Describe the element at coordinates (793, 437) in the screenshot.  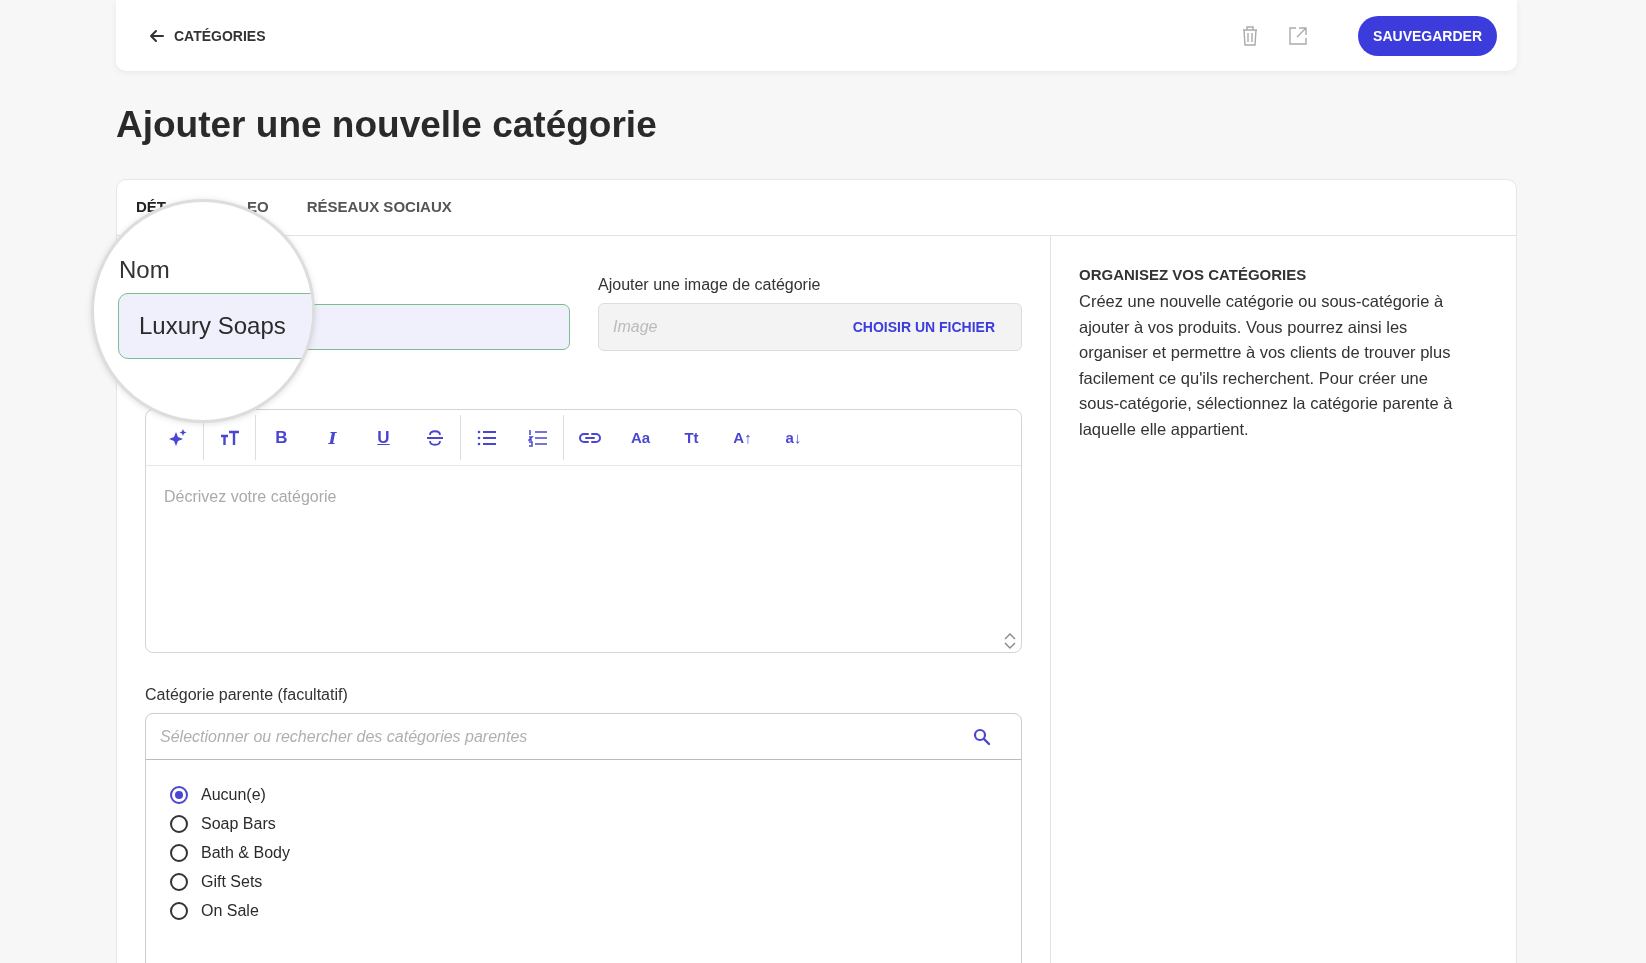
I see `text-tool: a↓` at that location.